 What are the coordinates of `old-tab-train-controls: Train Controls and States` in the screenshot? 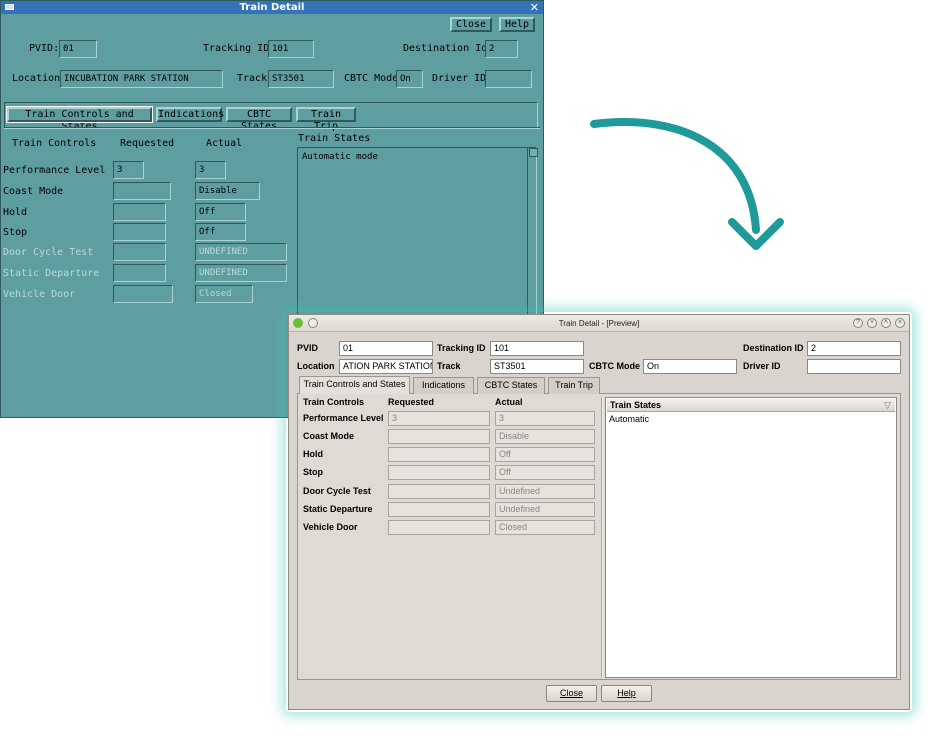 It's located at (79, 119).